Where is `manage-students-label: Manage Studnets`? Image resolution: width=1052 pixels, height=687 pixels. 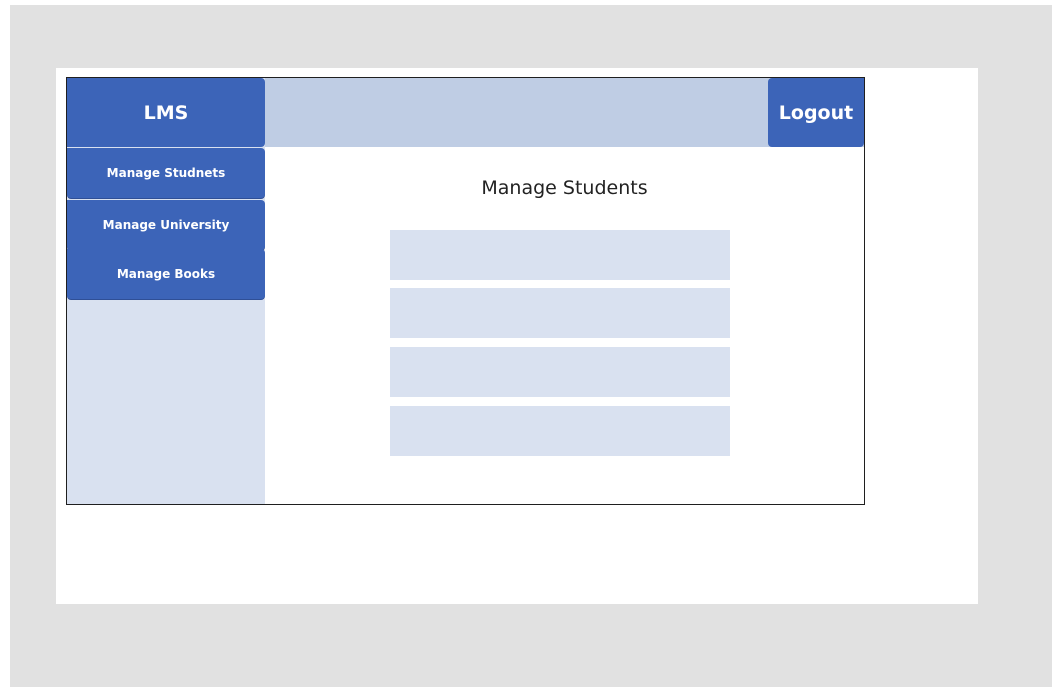 manage-students-label: Manage Studnets is located at coordinates (166, 173).